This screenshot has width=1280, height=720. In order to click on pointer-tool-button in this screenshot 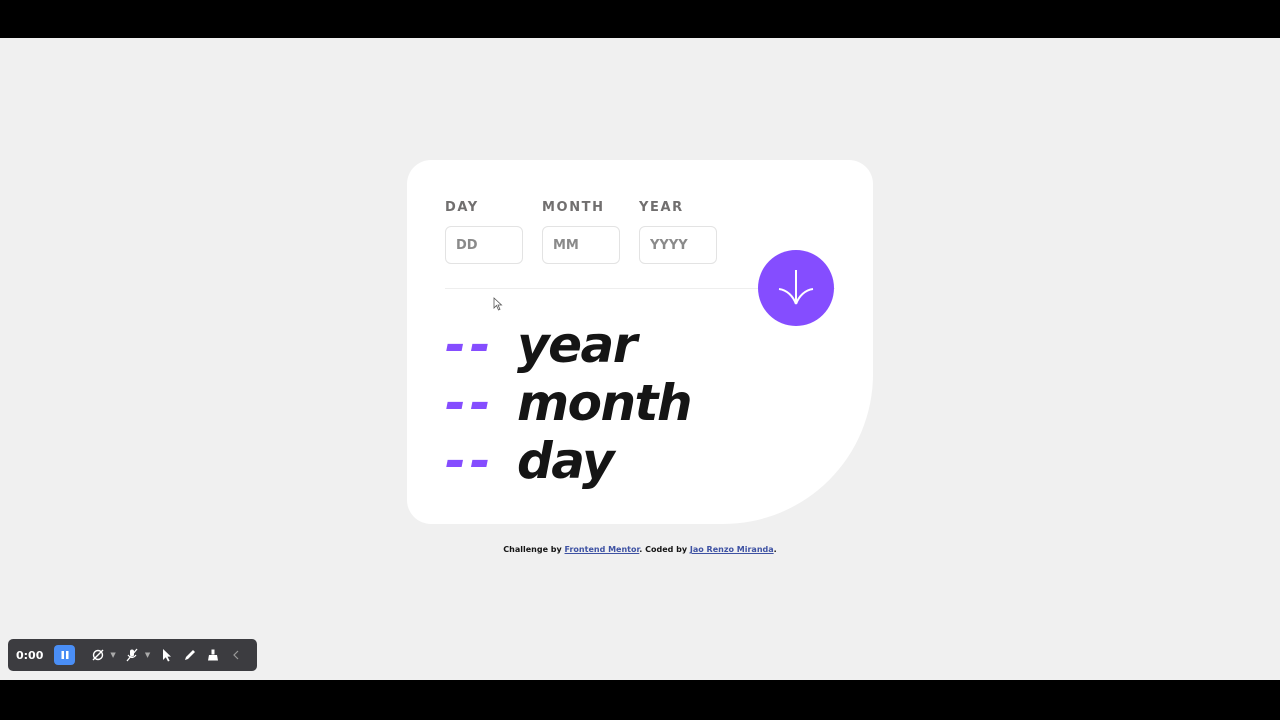, I will do `click(166, 655)`.